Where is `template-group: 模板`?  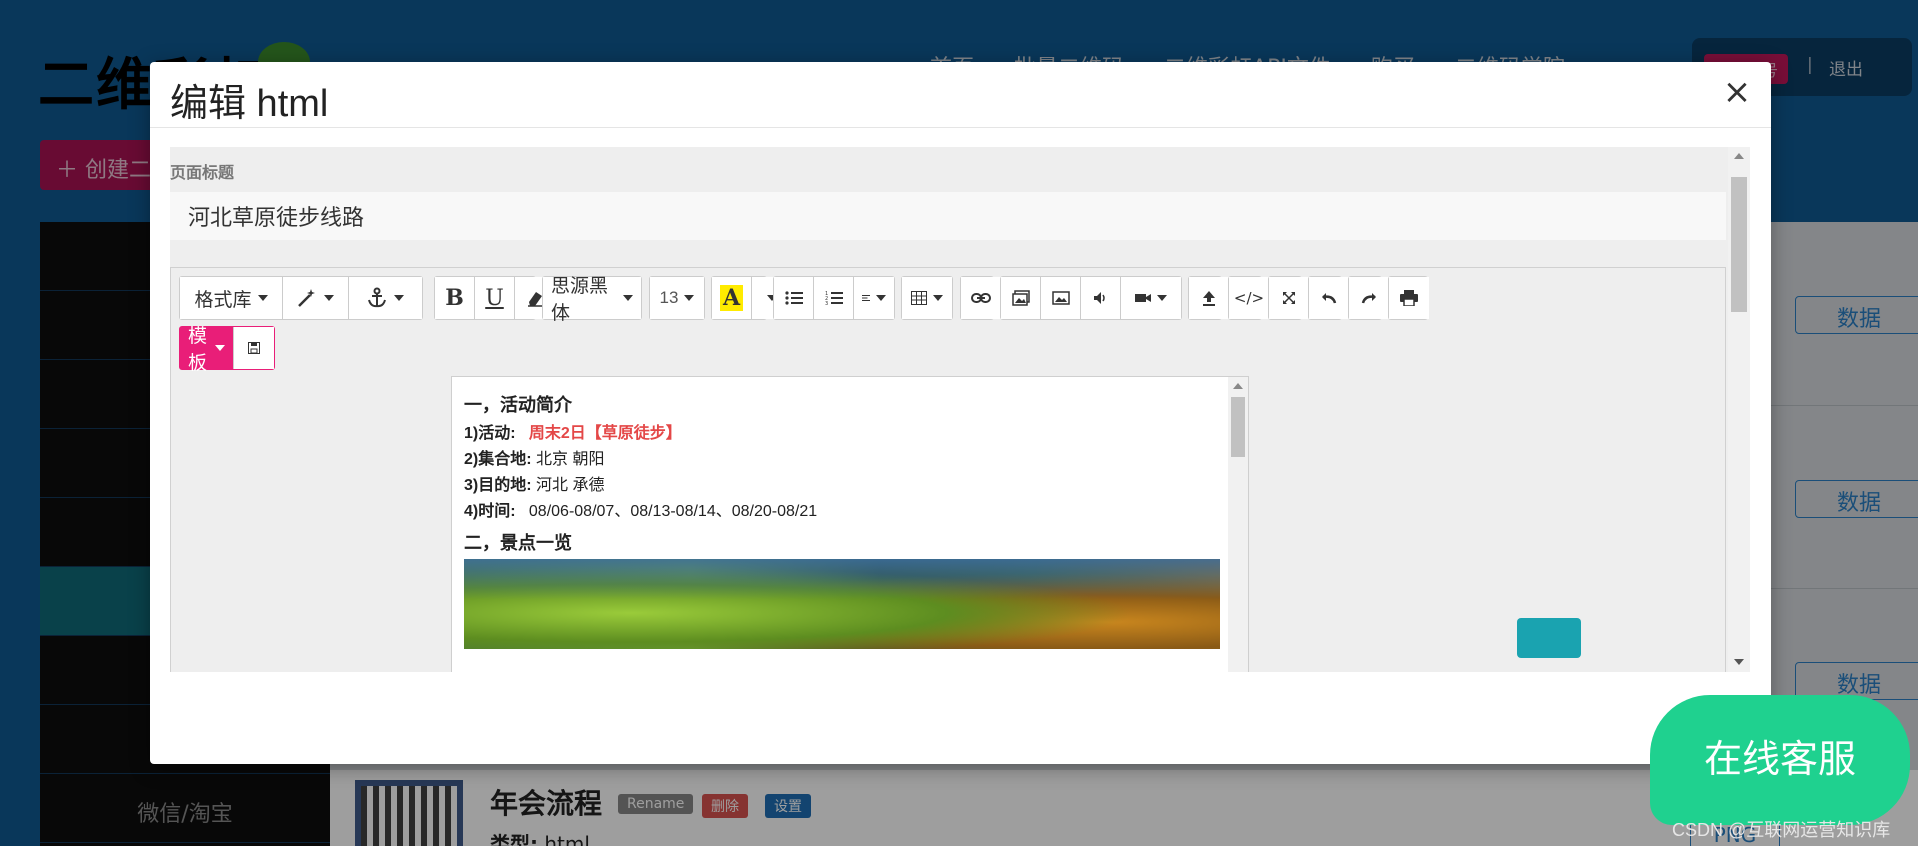
template-group: 模板 is located at coordinates (227, 349).